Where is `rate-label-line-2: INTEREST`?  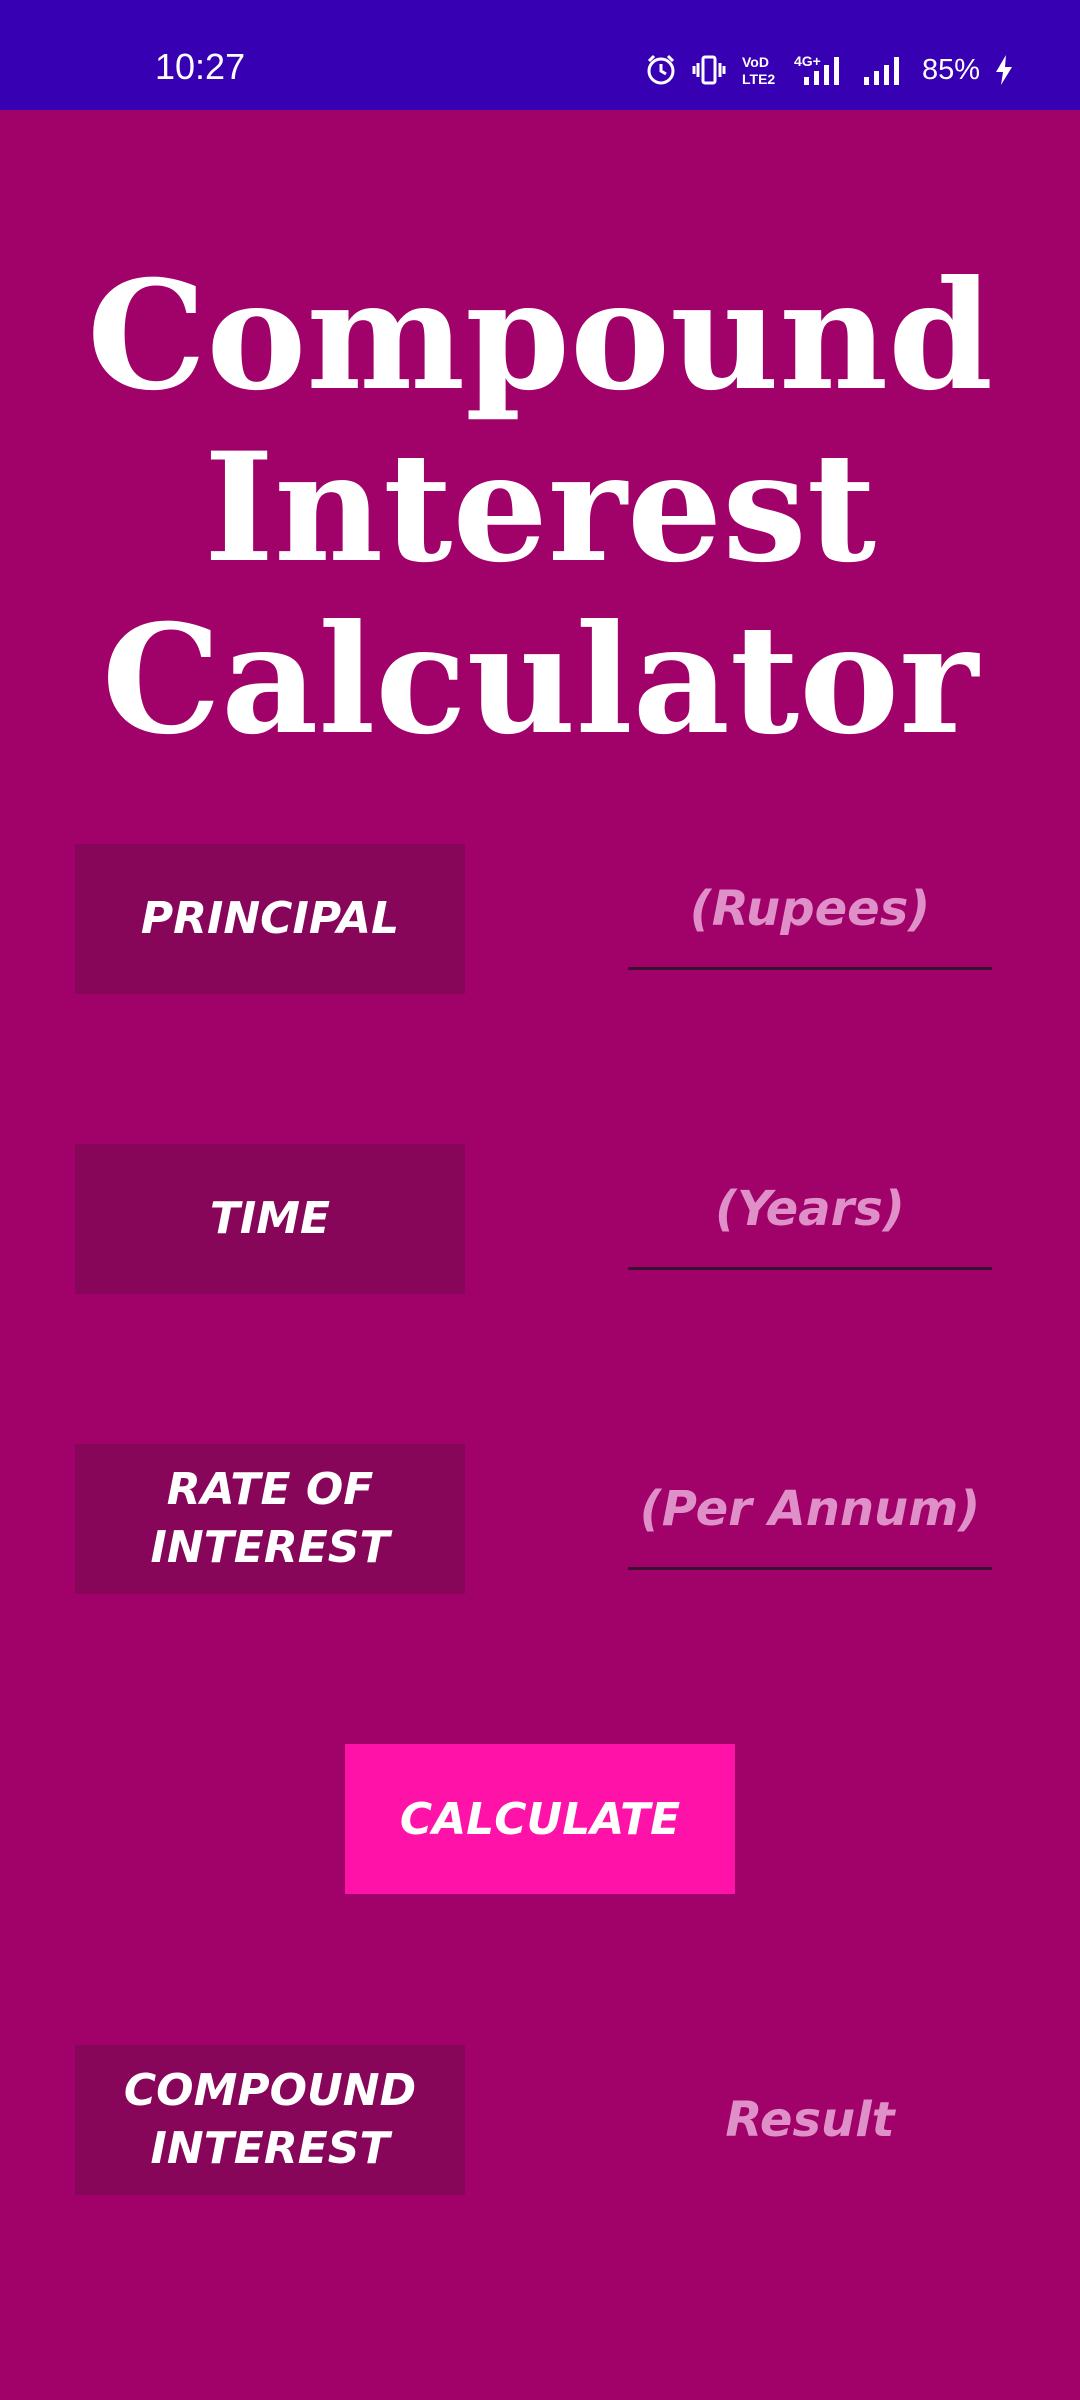
rate-label-line-2: INTEREST is located at coordinates (270, 1547).